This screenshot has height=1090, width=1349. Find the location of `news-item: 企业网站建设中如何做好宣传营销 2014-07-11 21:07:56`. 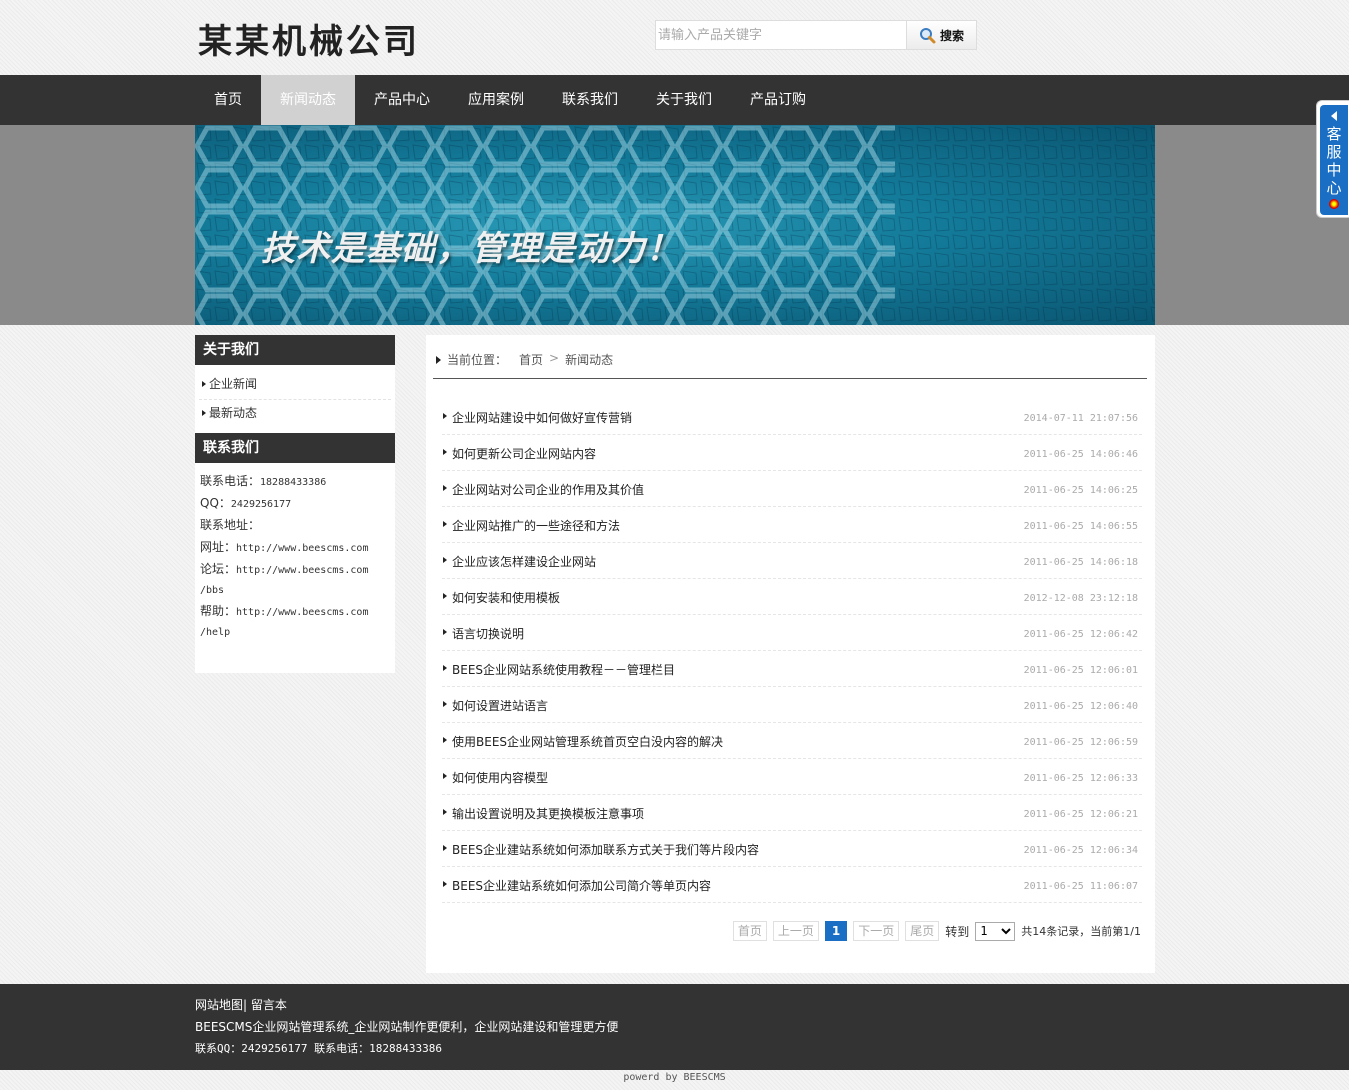

news-item: 企业网站建设中如何做好宣传营销 2014-07-11 21:07:56 is located at coordinates (792, 417).